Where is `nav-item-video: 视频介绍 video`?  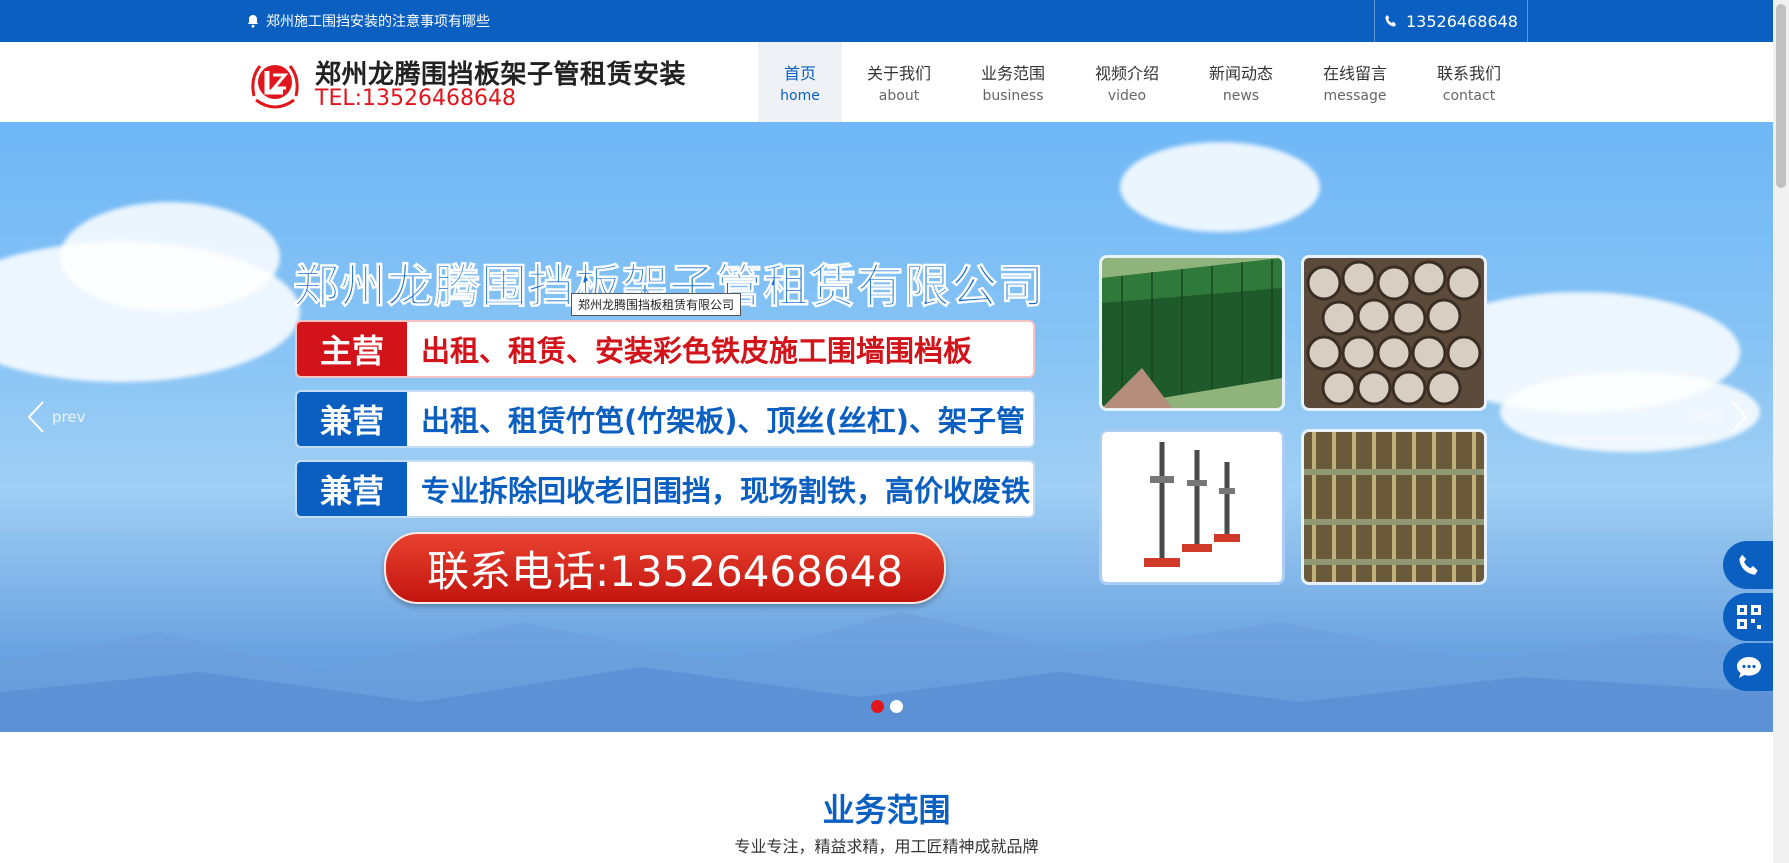 nav-item-video: 视频介绍 video is located at coordinates (1127, 82).